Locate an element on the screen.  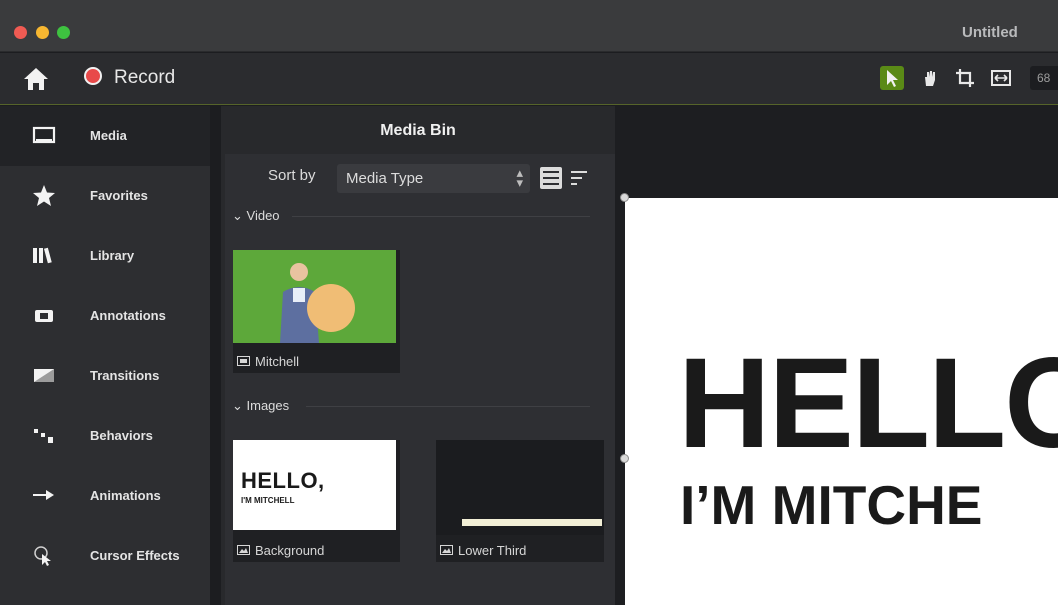
media-item-mitchell: Mitchell is located at coordinates (316, 311).